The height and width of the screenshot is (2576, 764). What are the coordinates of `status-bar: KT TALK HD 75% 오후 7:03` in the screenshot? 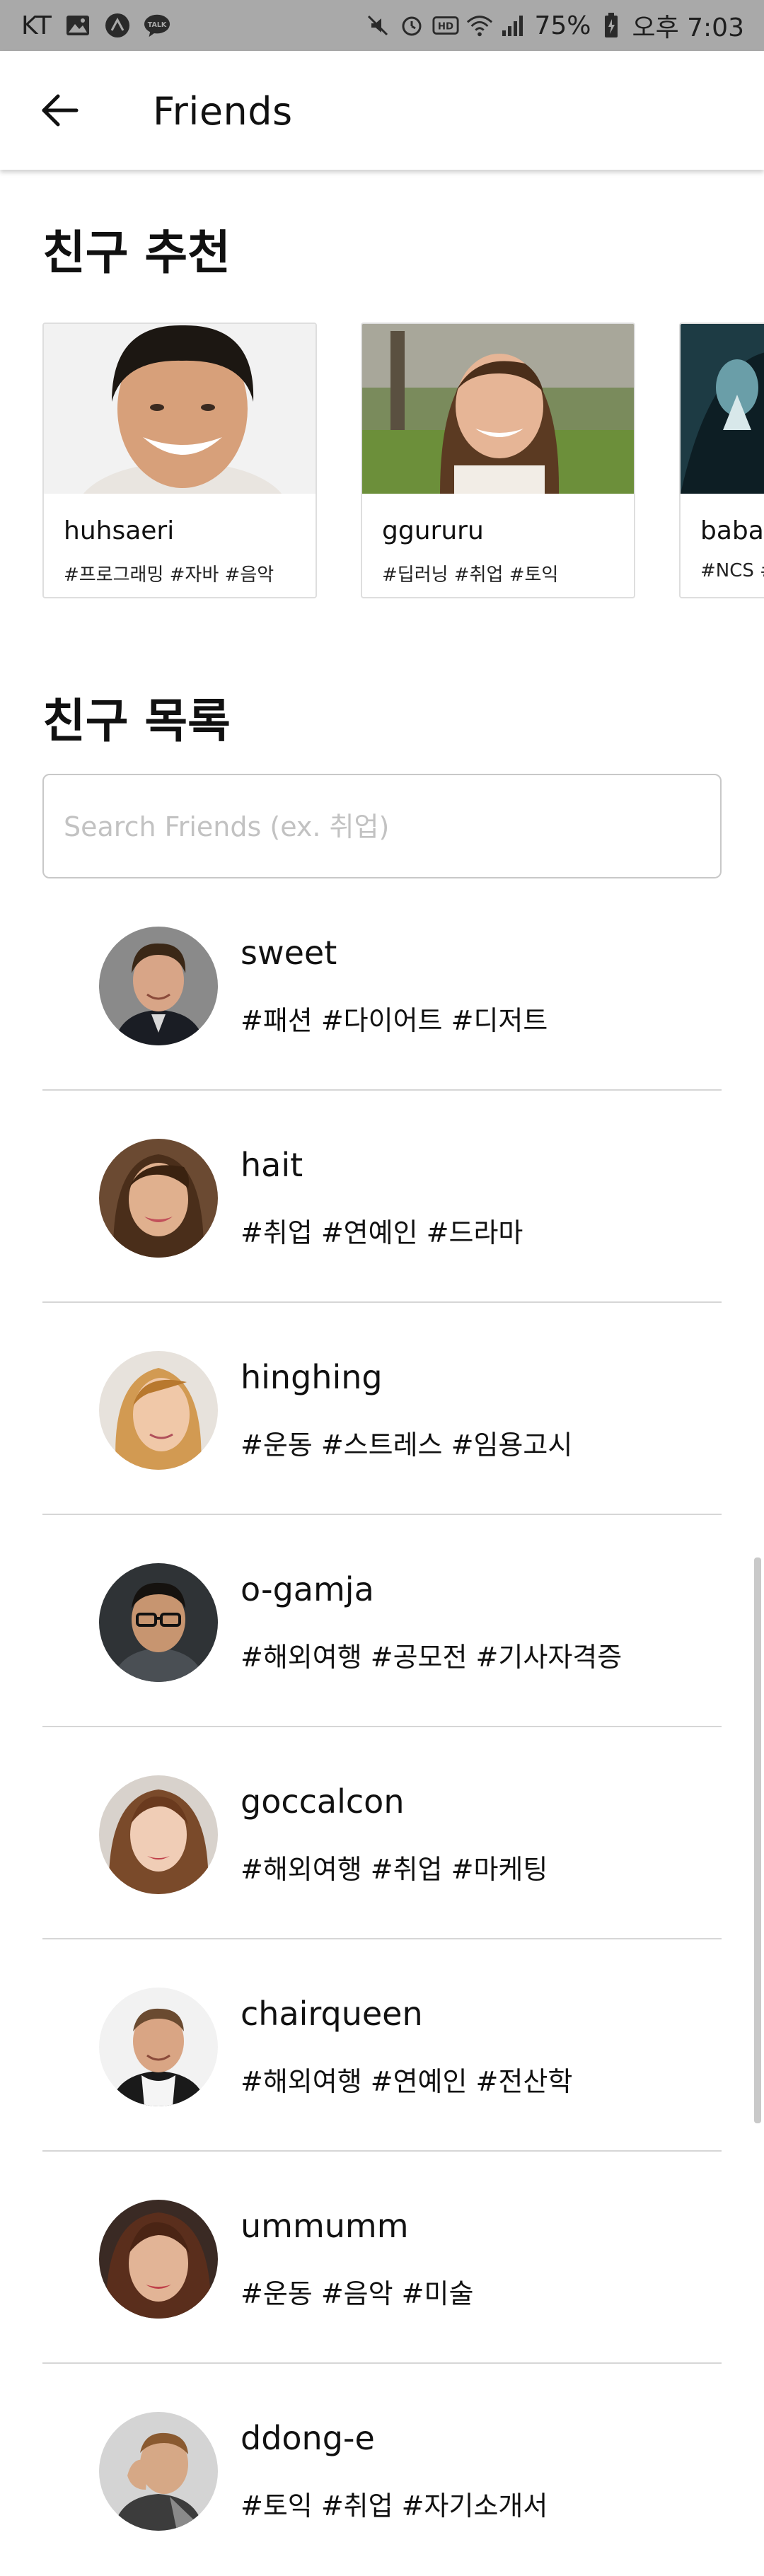 It's located at (382, 25).